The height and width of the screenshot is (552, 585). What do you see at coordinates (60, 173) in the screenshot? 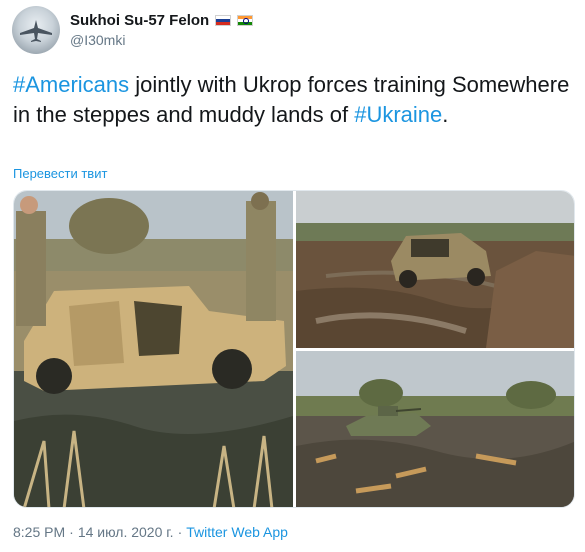
I see `translate-tweet-link: Перевести твит` at bounding box center [60, 173].